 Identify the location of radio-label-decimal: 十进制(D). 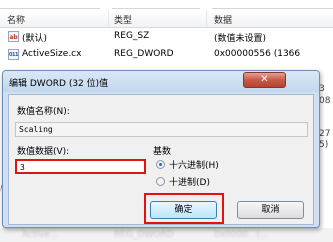
(189, 183).